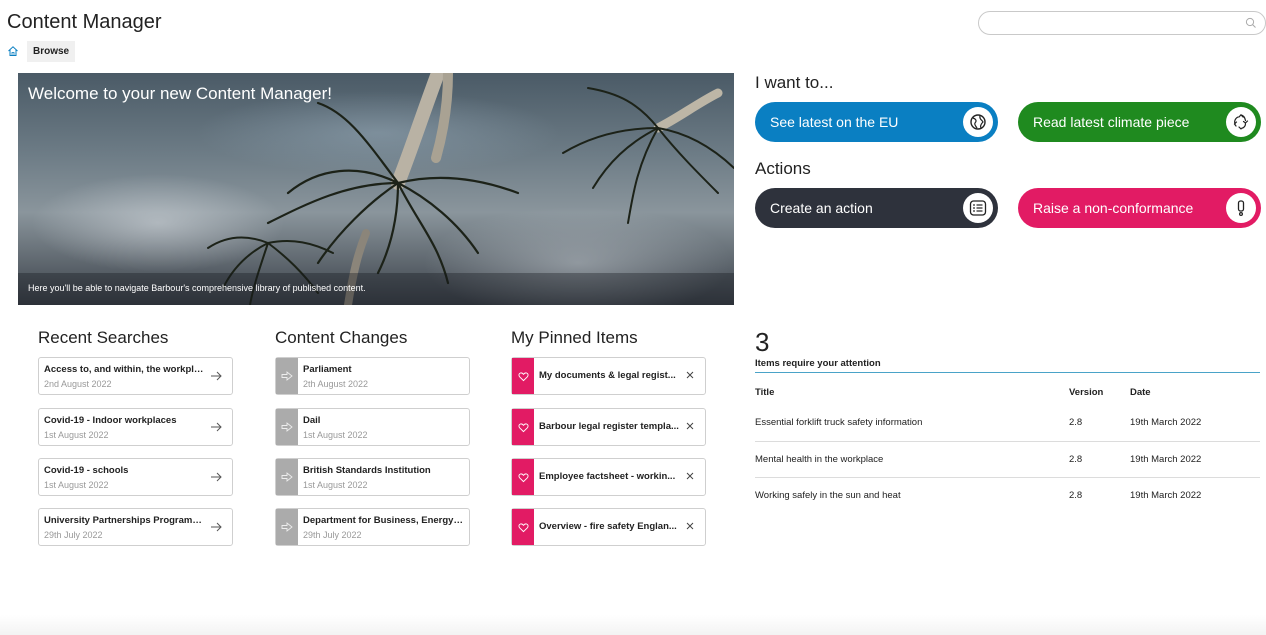  I want to click on breadcrumb-browse: Browse, so click(51, 51).